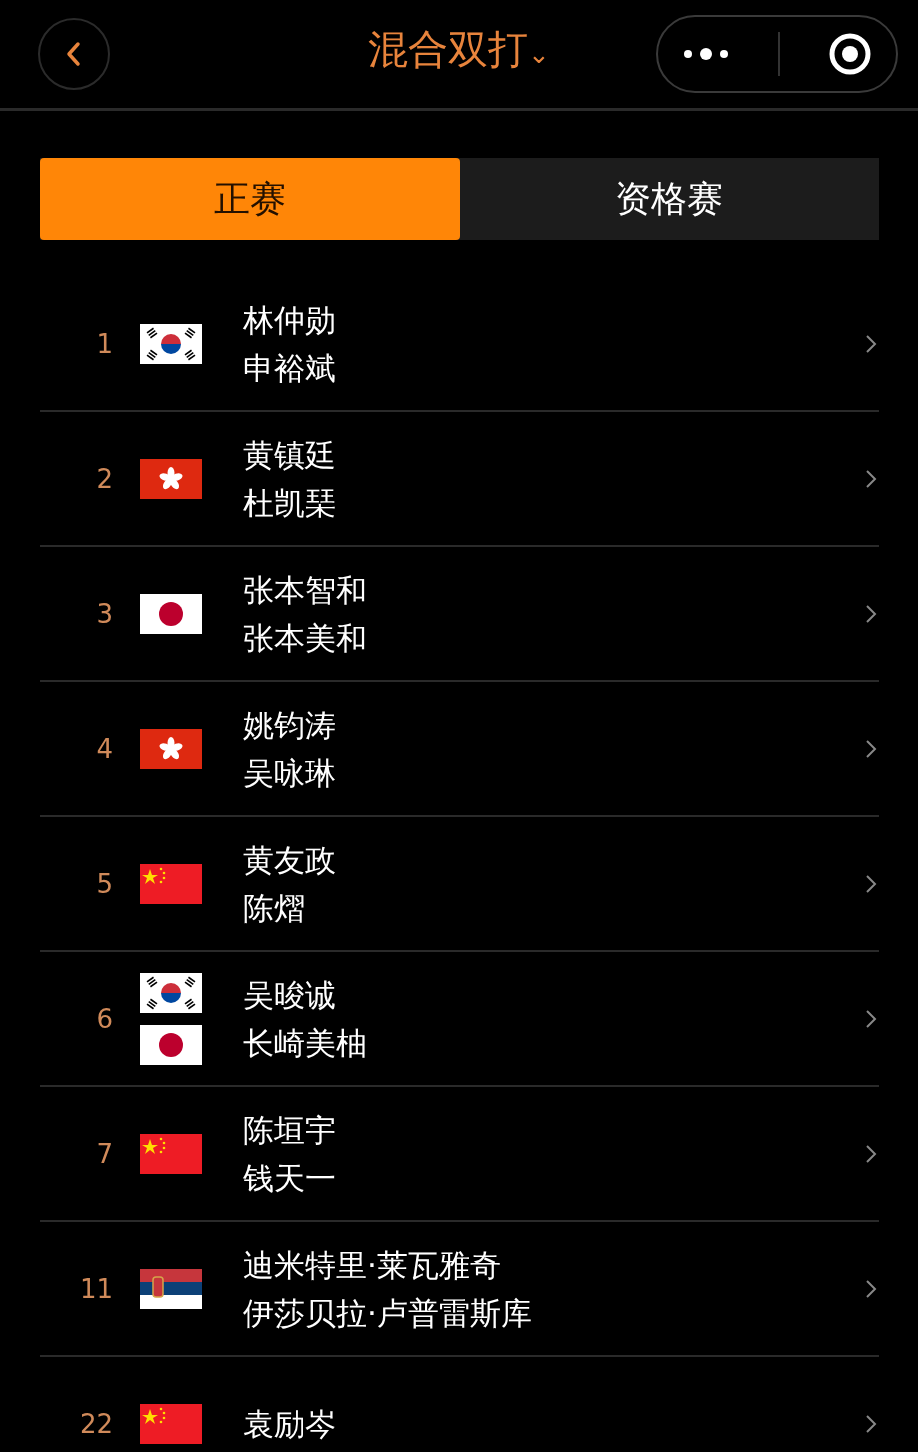 Image resolution: width=918 pixels, height=1452 pixels. What do you see at coordinates (104, 478) in the screenshot?
I see `rank-number: 2` at bounding box center [104, 478].